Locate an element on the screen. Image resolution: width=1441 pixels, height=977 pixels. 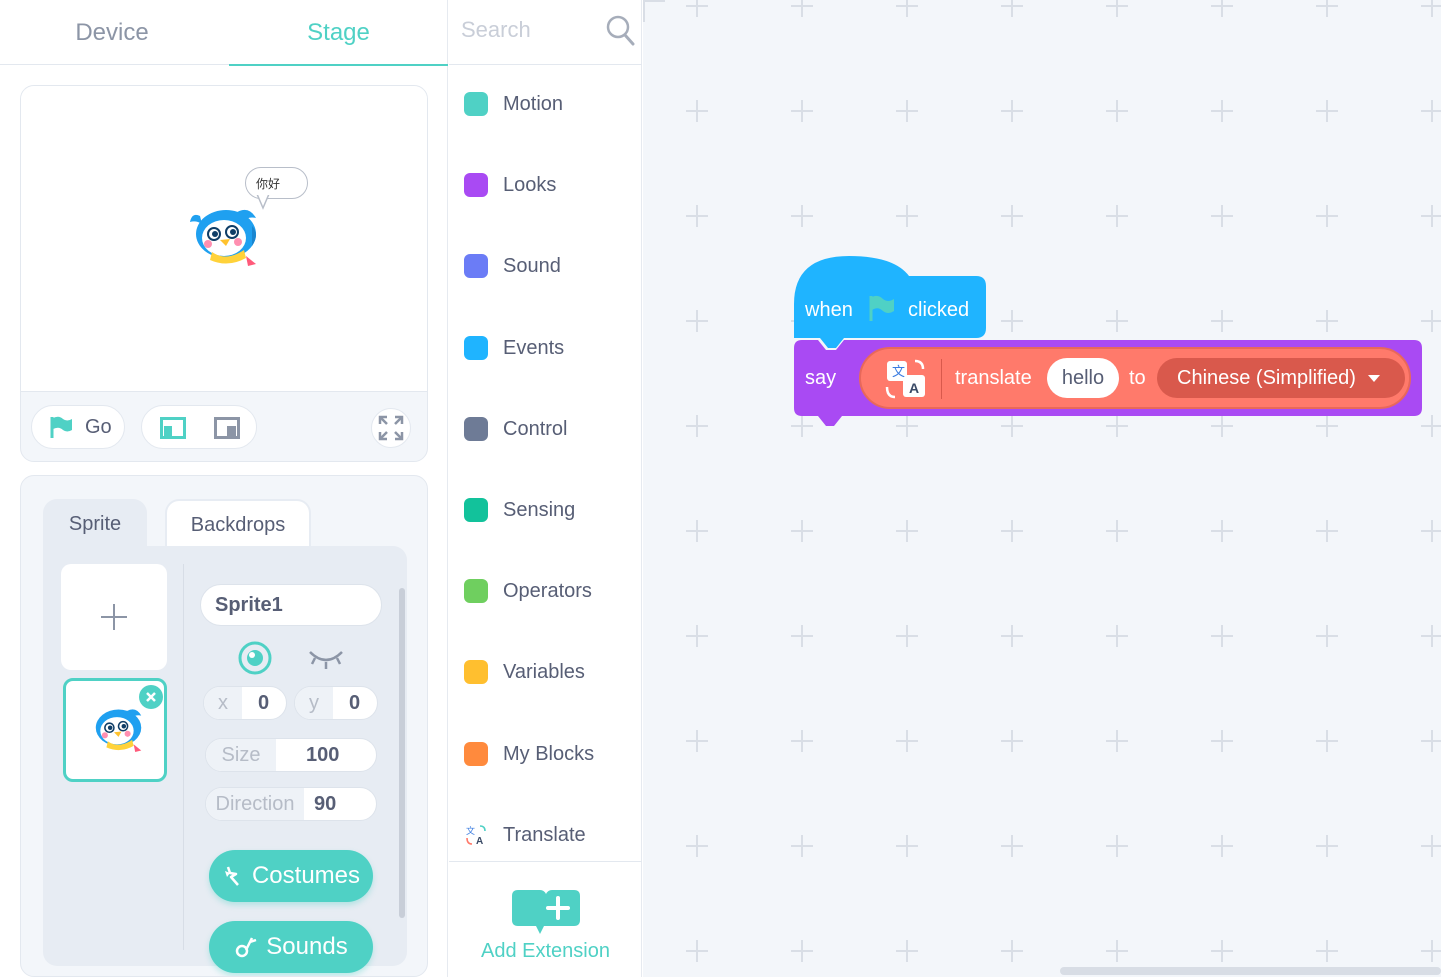
sprite-panel-scrollbar is located at coordinates (402, 753).